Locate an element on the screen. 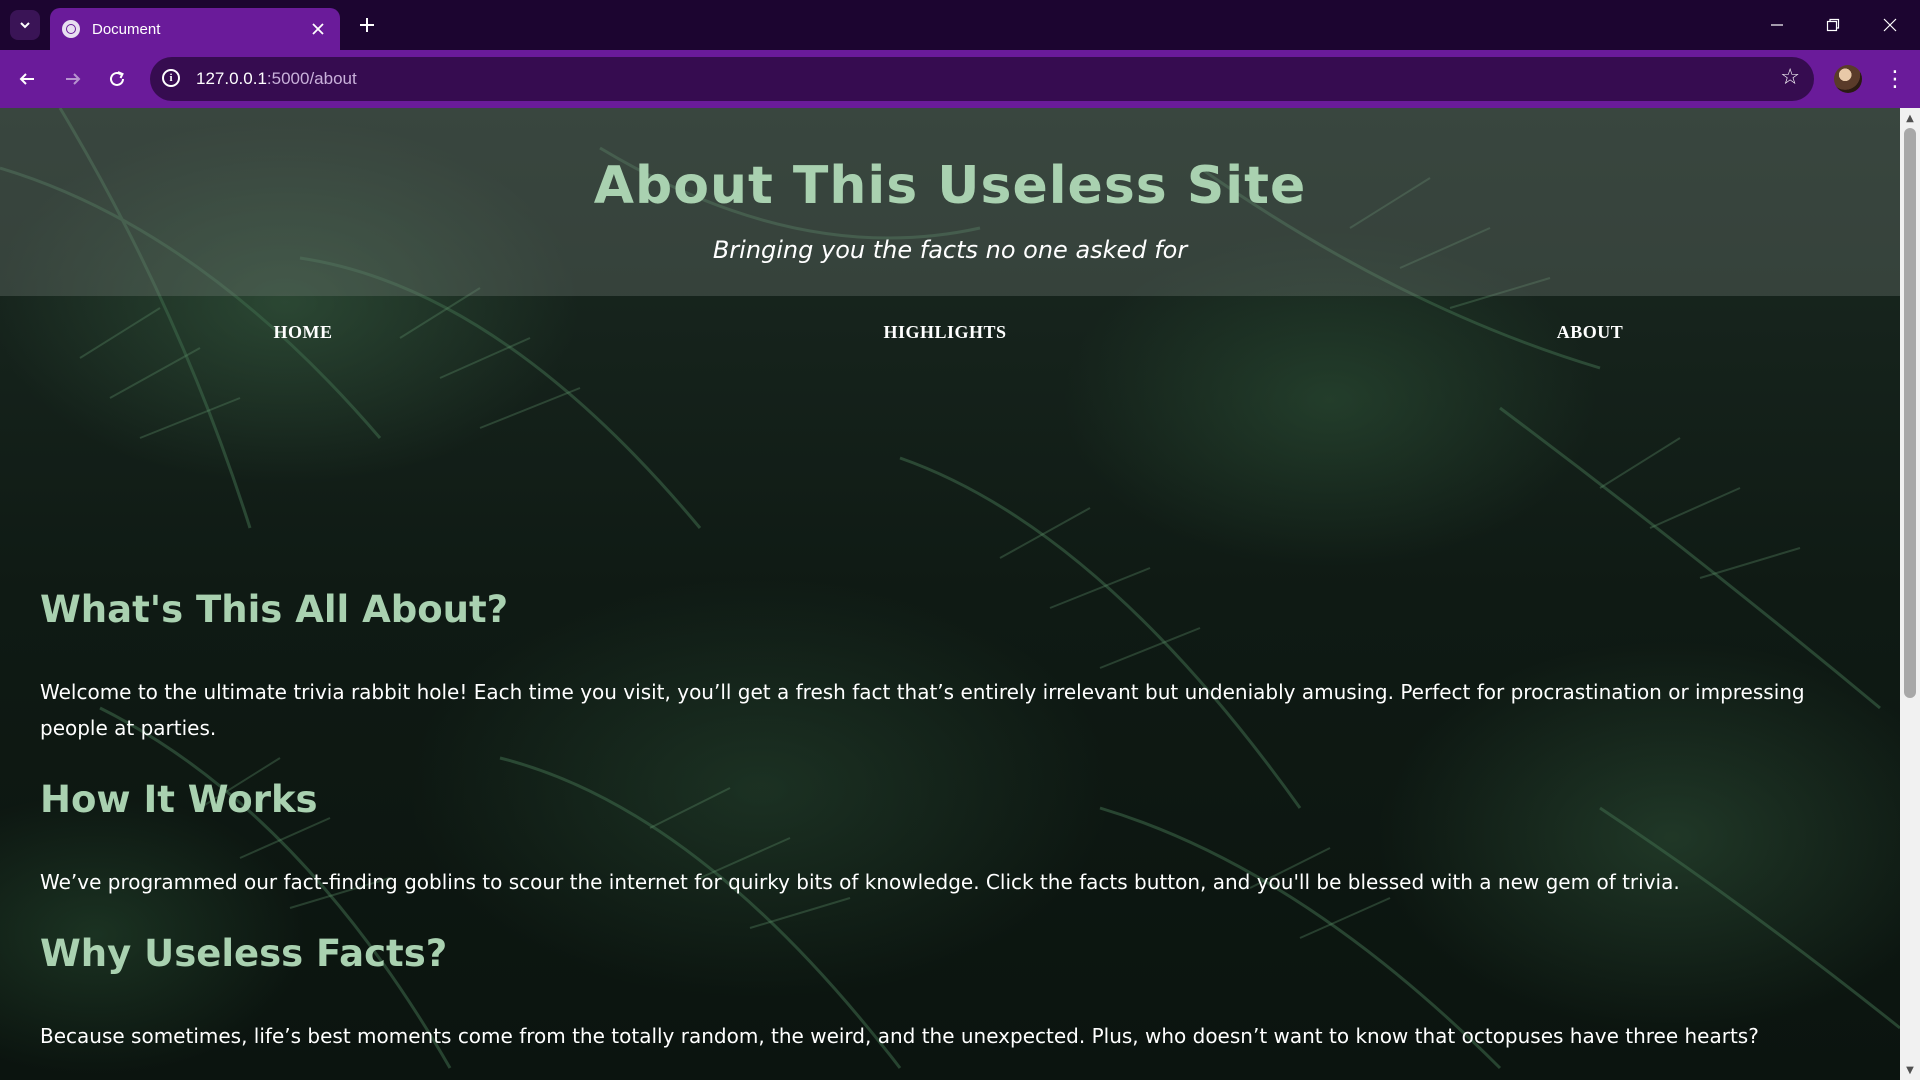  reload-button is located at coordinates (117, 79).